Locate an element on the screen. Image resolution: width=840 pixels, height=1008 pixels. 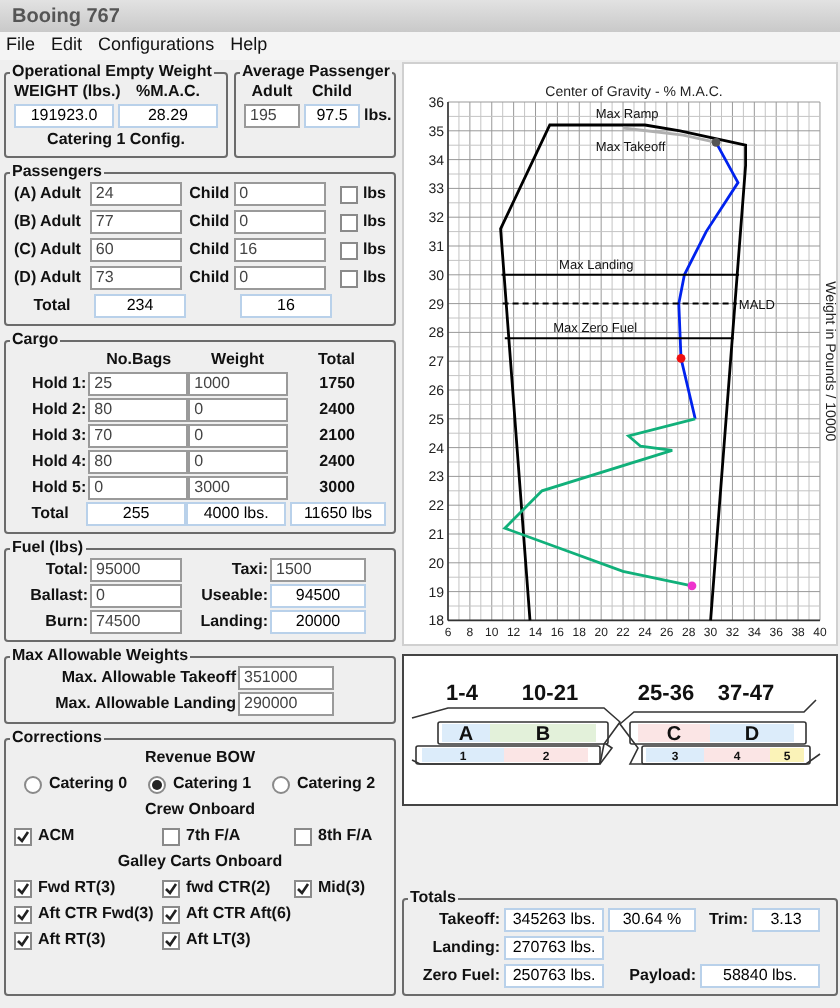
checkbox-label: Aft LT(3) is located at coordinates (218, 940).